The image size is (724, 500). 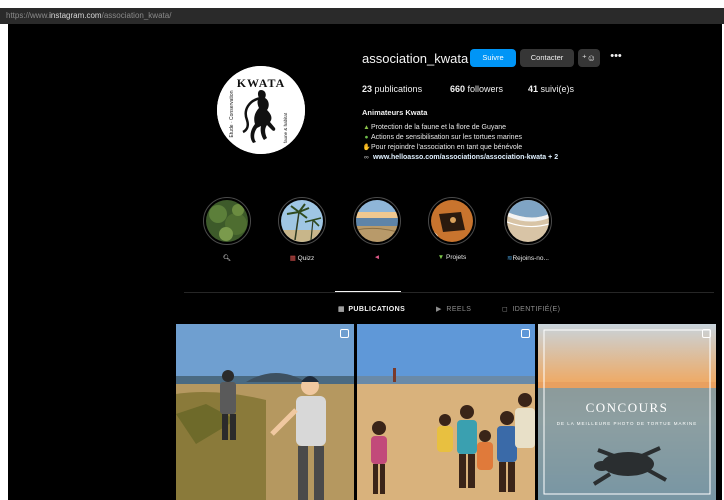 What do you see at coordinates (292, 258) in the screenshot?
I see `quiz-icon: ▦` at bounding box center [292, 258].